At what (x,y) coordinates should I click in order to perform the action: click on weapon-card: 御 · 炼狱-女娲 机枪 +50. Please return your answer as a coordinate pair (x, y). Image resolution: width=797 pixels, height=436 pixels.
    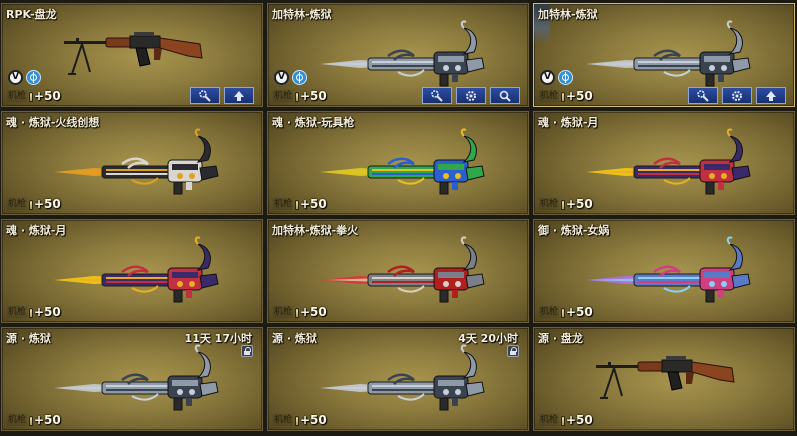
    Looking at the image, I should click on (664, 271).